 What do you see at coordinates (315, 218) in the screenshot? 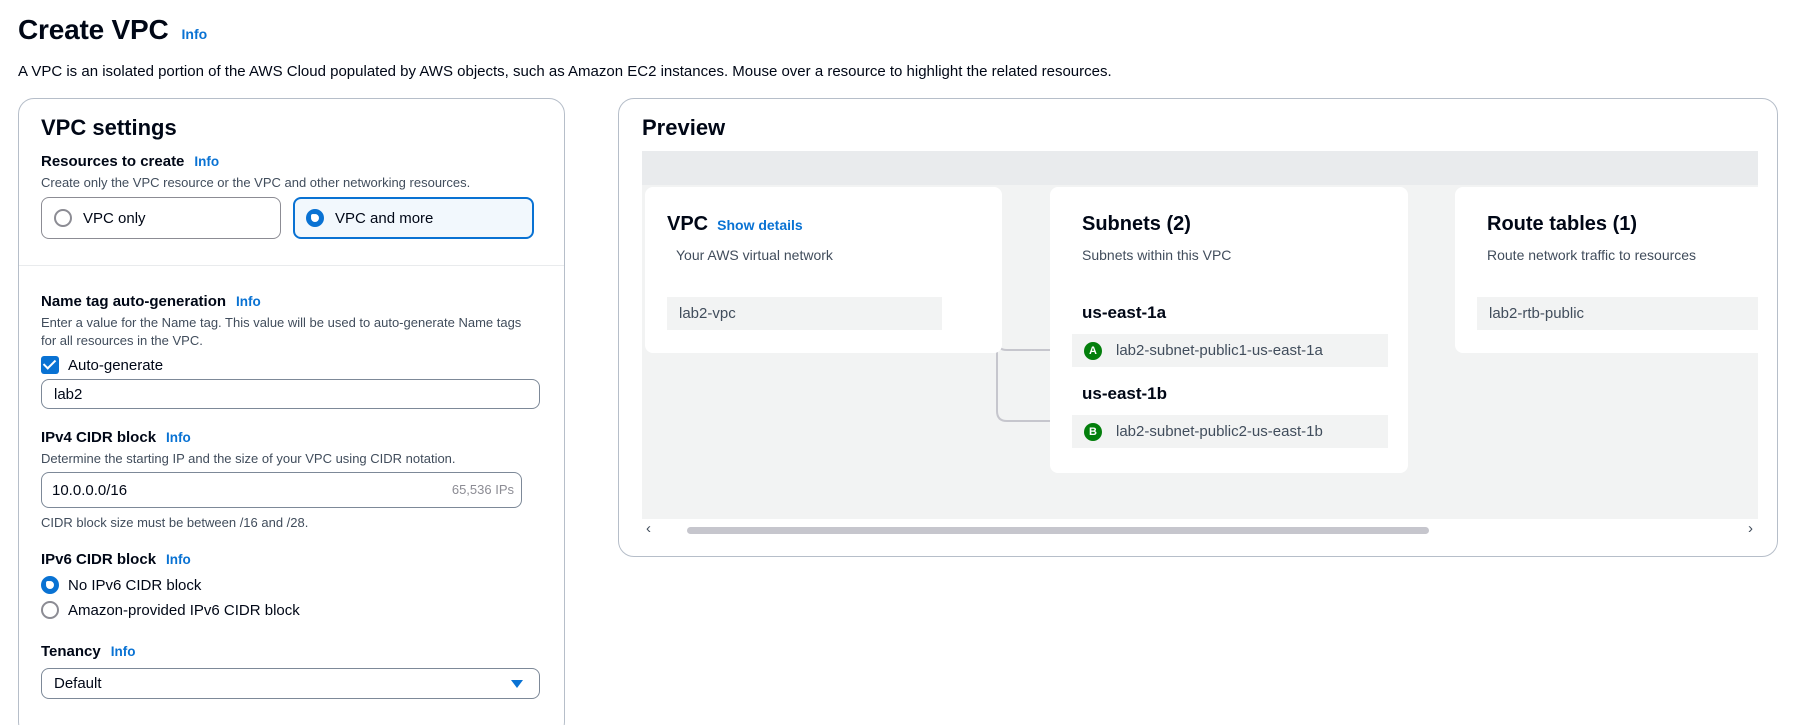
I see `vpc-and-more-radio` at bounding box center [315, 218].